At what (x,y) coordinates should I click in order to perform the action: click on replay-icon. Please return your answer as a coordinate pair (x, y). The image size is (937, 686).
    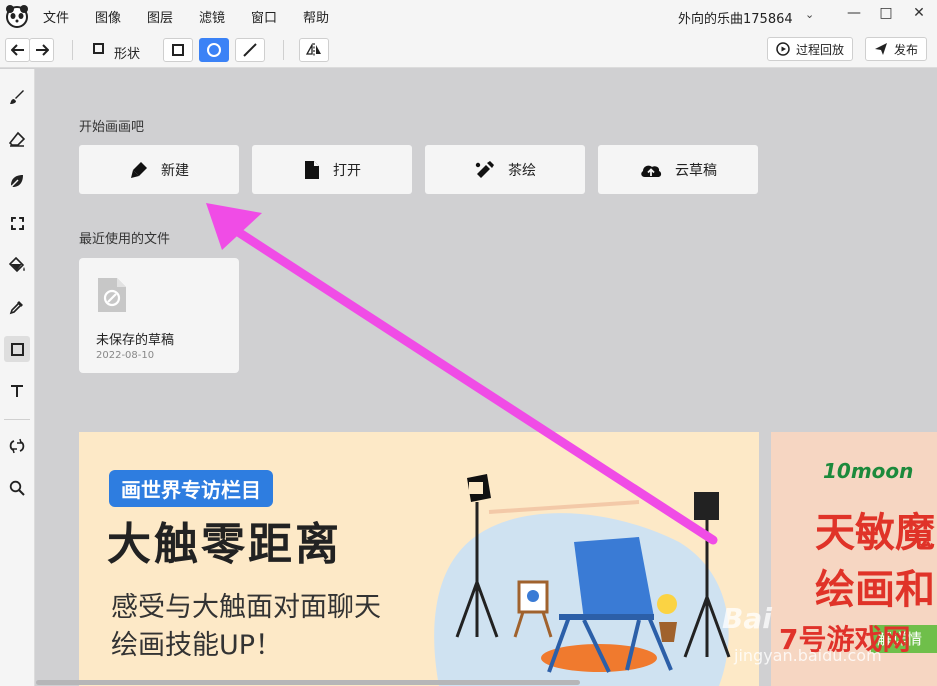
    Looking at the image, I should click on (783, 49).